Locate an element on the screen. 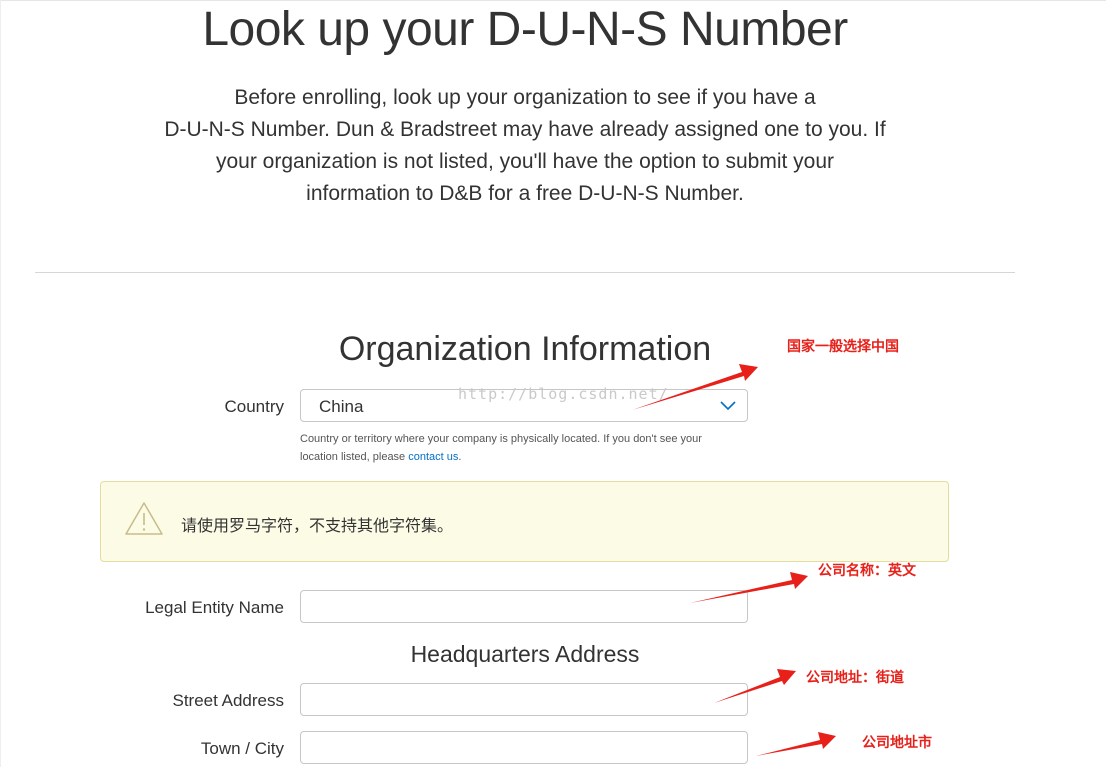 The image size is (1106, 767). annotation-arrows is located at coordinates (734, 560).